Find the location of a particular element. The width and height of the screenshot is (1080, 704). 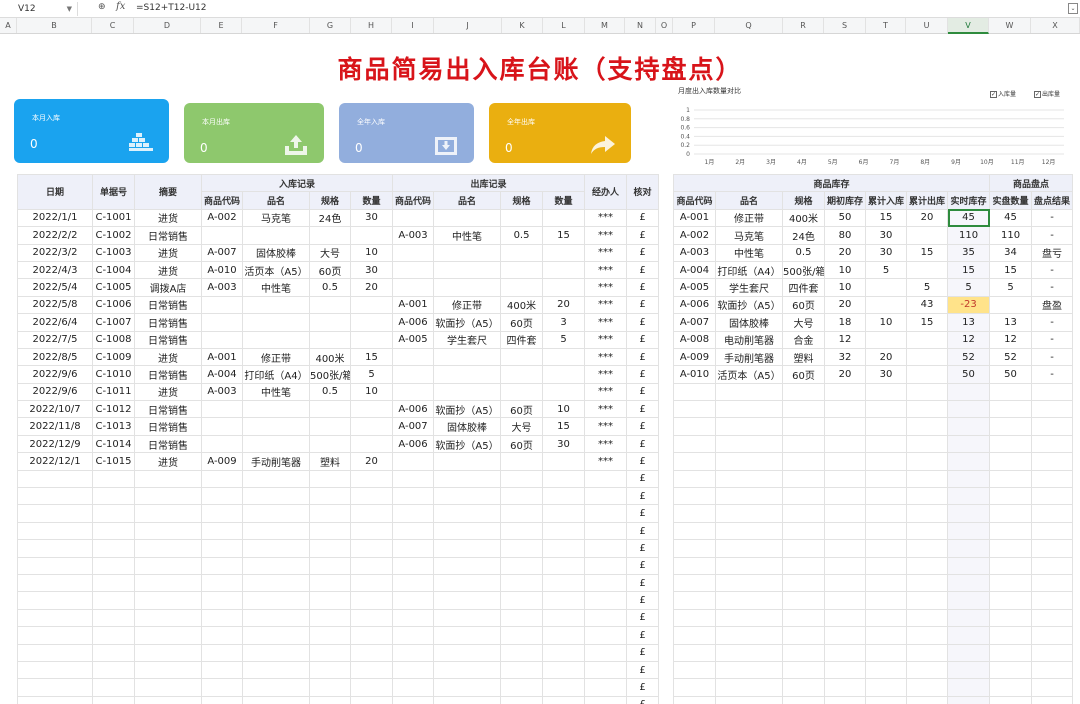

inventory-cell is located at coordinates (927, 357).